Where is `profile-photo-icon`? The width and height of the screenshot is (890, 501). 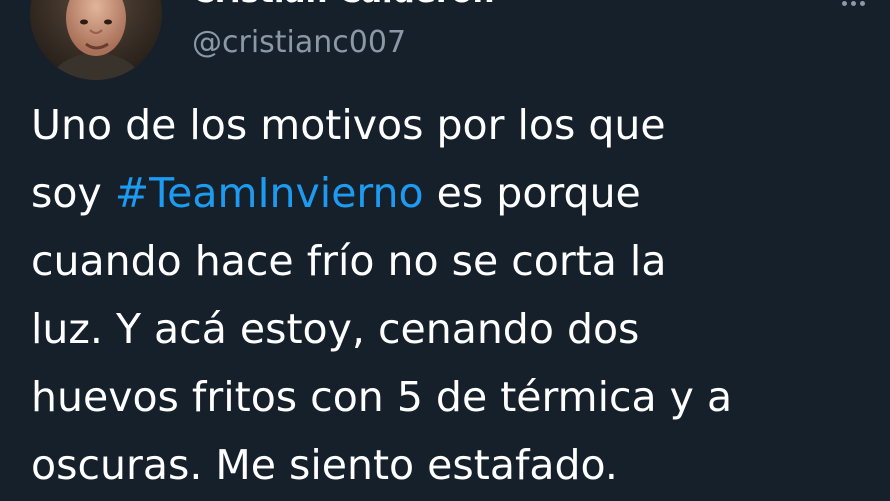 profile-photo-icon is located at coordinates (96, 40).